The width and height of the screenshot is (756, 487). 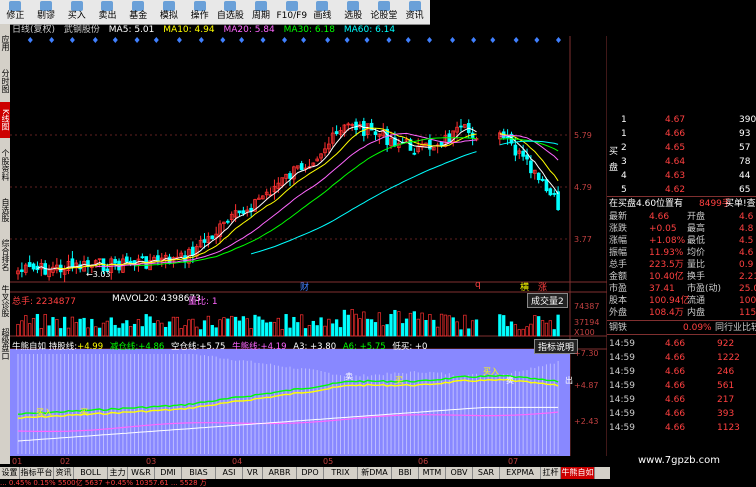 What do you see at coordinates (91, 473) in the screenshot?
I see `indicator-tab: BOLL` at bounding box center [91, 473].